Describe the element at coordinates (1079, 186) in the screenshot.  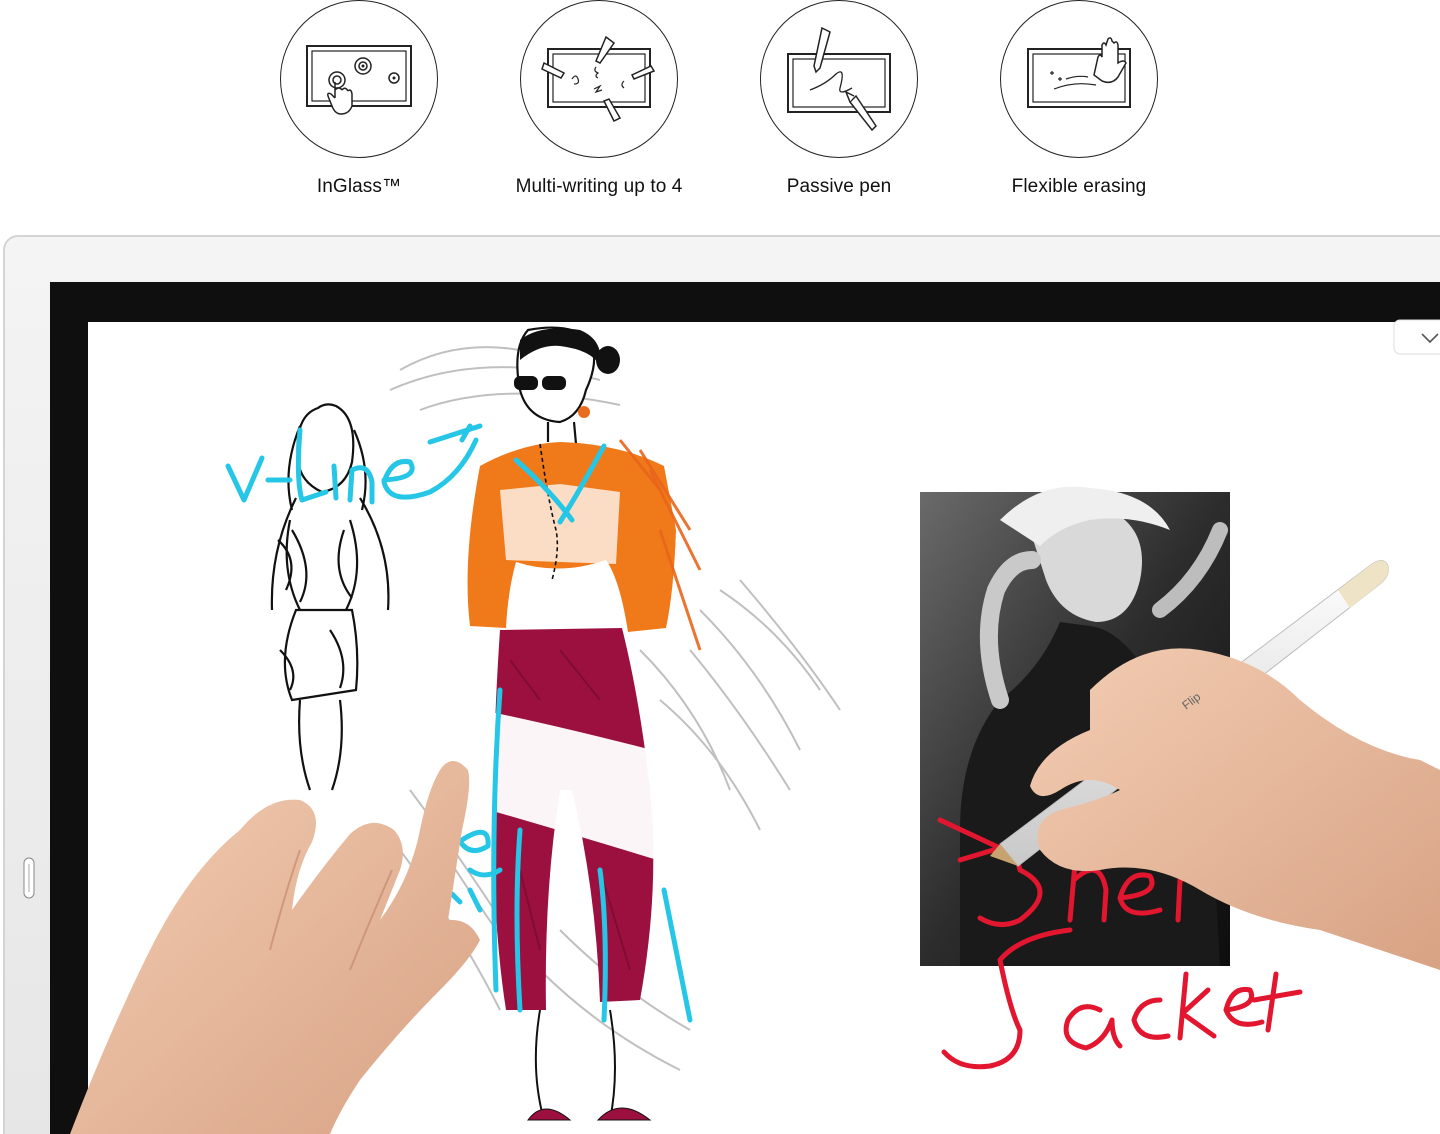
I see `feature-label: Flexible erasing` at that location.